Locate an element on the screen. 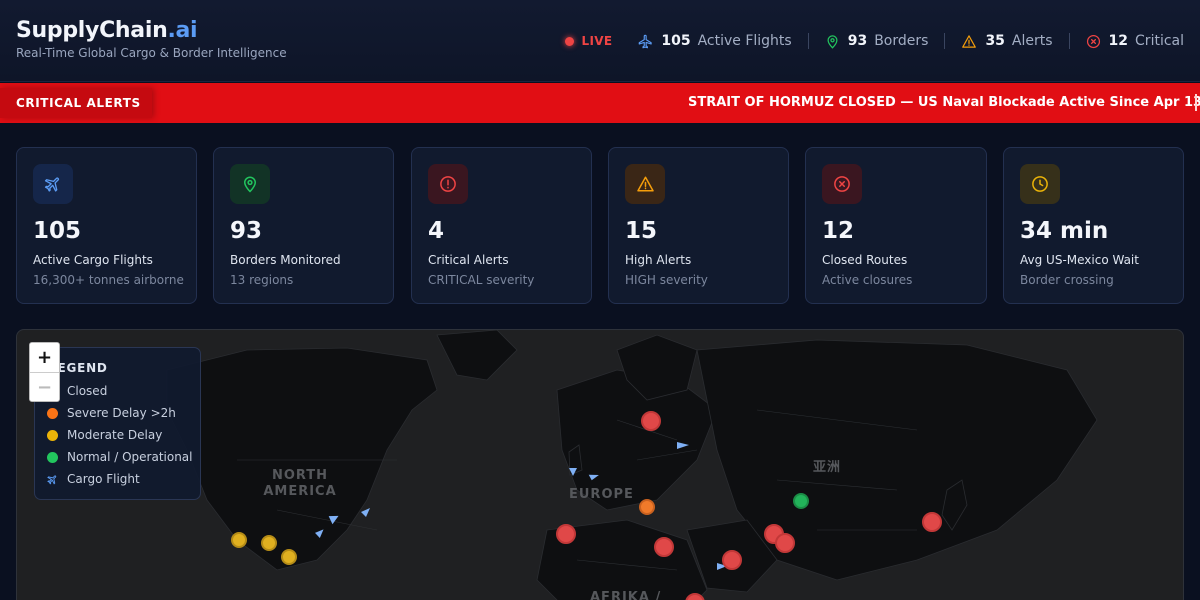 The height and width of the screenshot is (600, 1200). card-critical-alerts: 4 Critical Alerts CRITICAL severity is located at coordinates (501, 225).